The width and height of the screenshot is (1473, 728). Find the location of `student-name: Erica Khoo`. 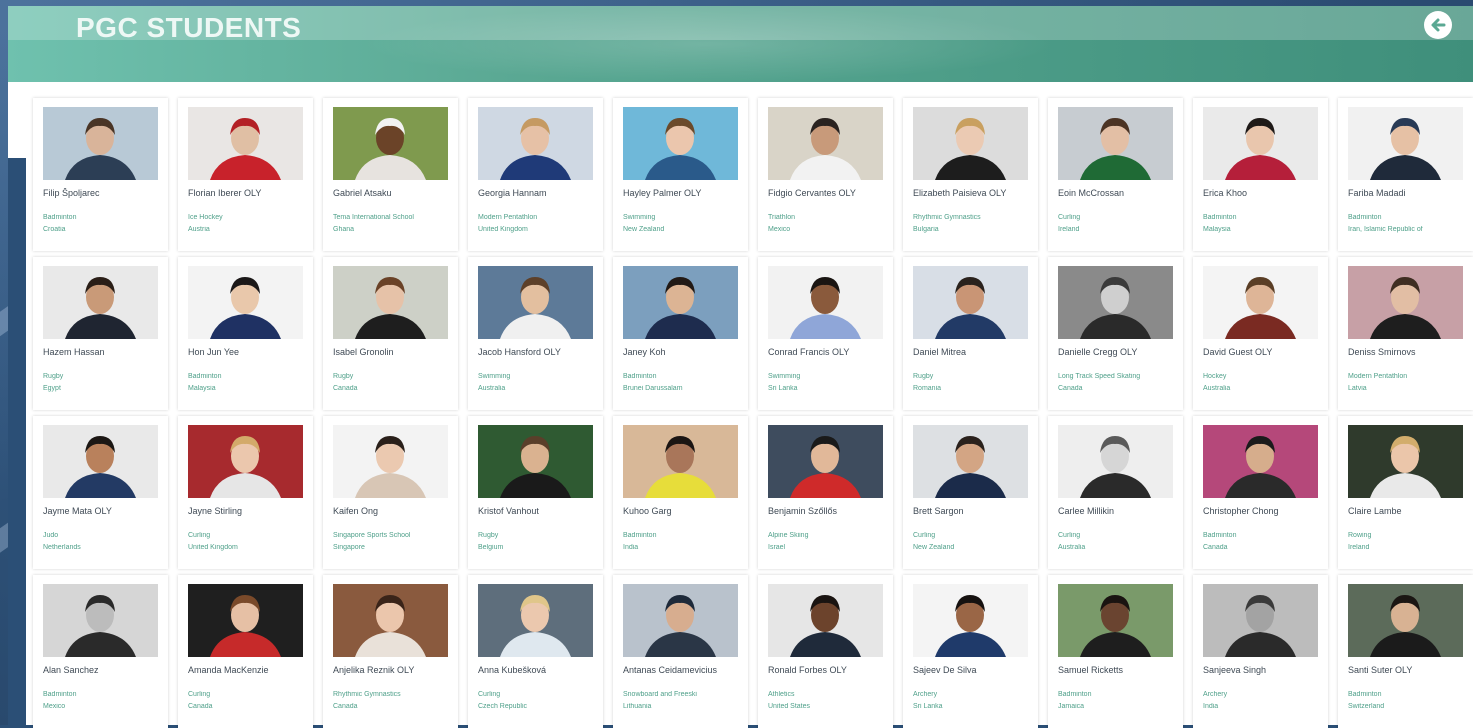

student-name: Erica Khoo is located at coordinates (1264, 193).